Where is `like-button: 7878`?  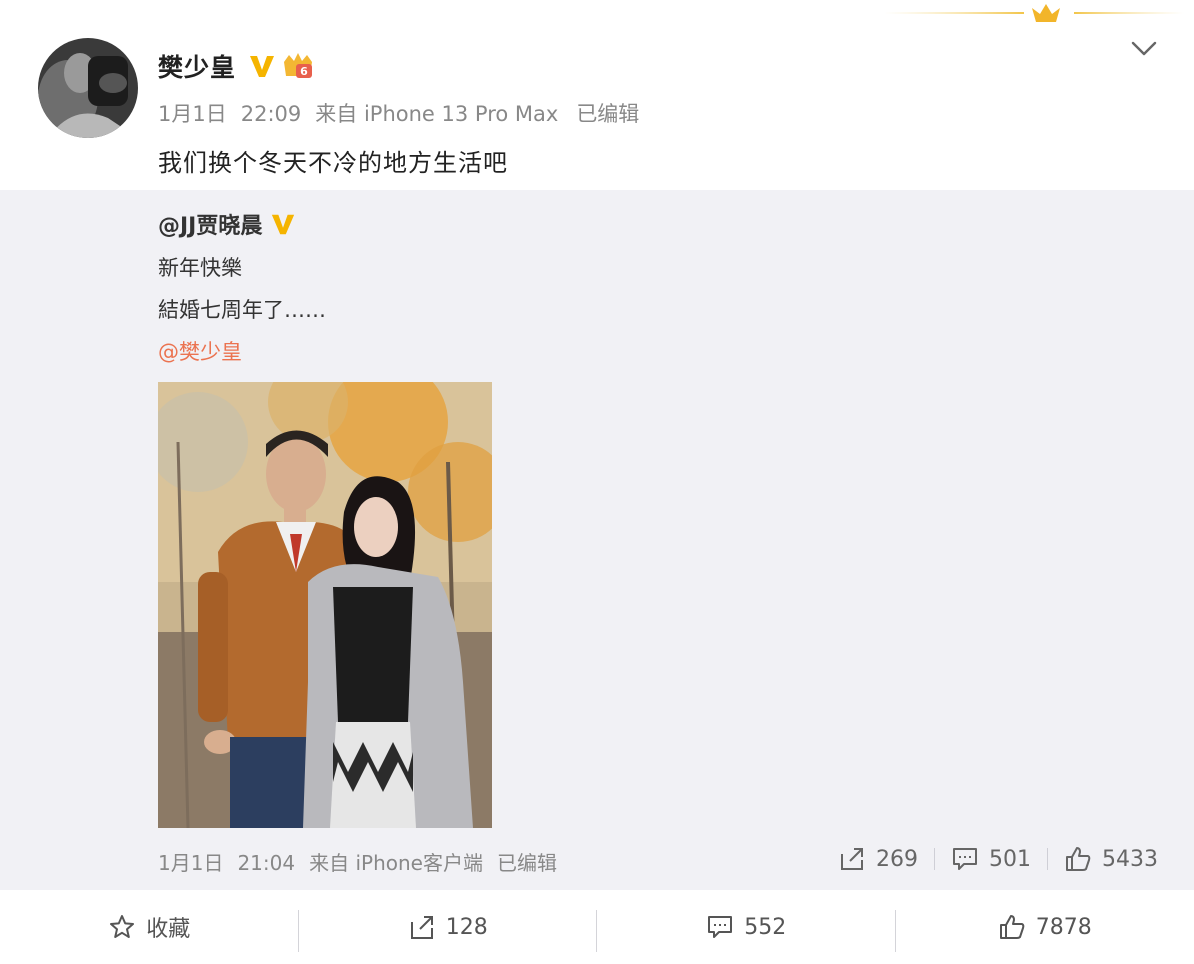
like-button: 7878 is located at coordinates (1045, 927).